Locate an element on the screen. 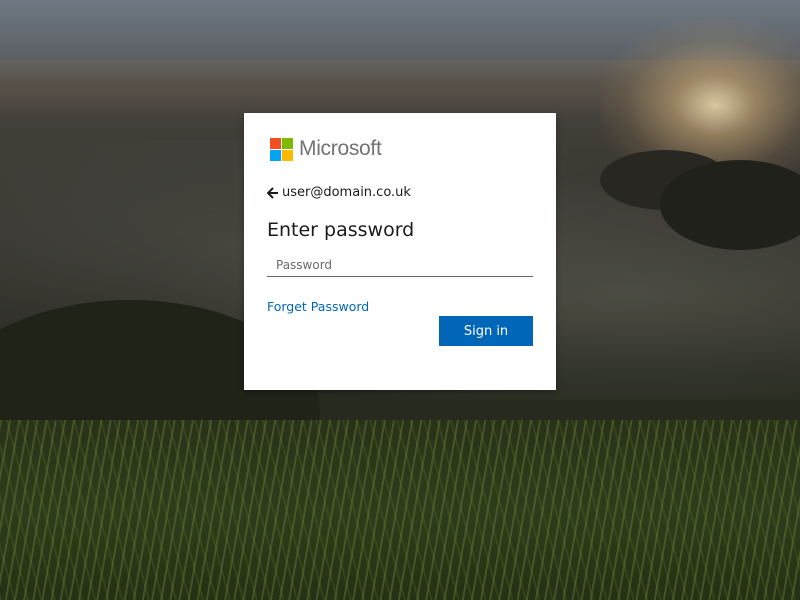  arrow-left-icon is located at coordinates (273, 192).